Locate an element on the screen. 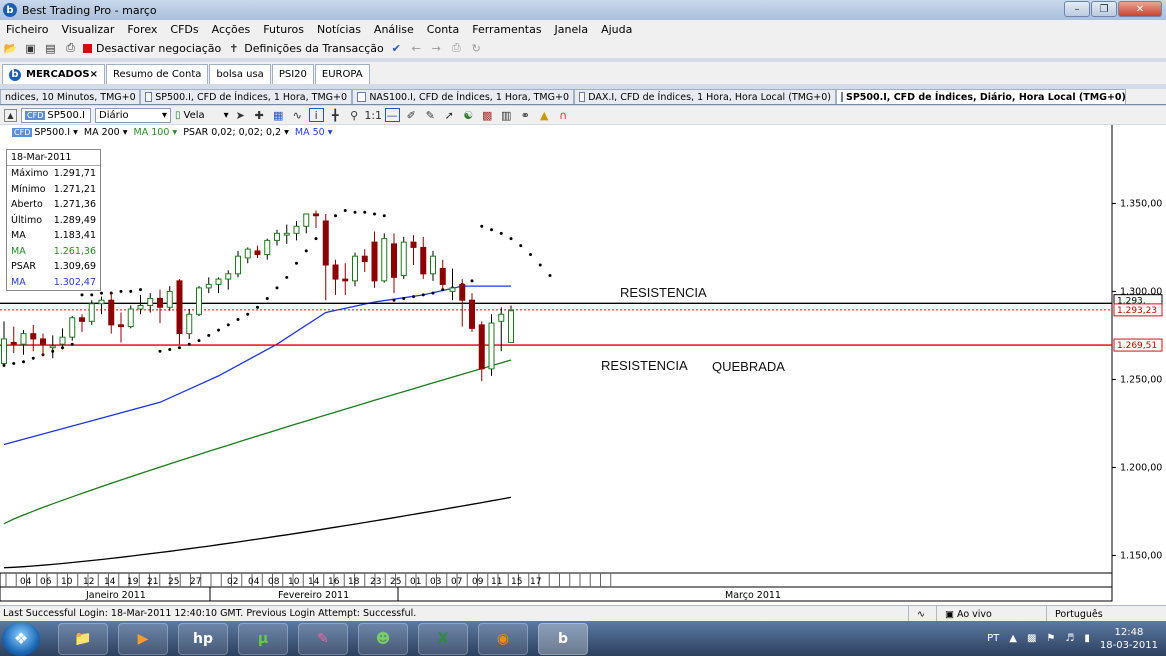  horizontal-line-icon: — is located at coordinates (392, 115).